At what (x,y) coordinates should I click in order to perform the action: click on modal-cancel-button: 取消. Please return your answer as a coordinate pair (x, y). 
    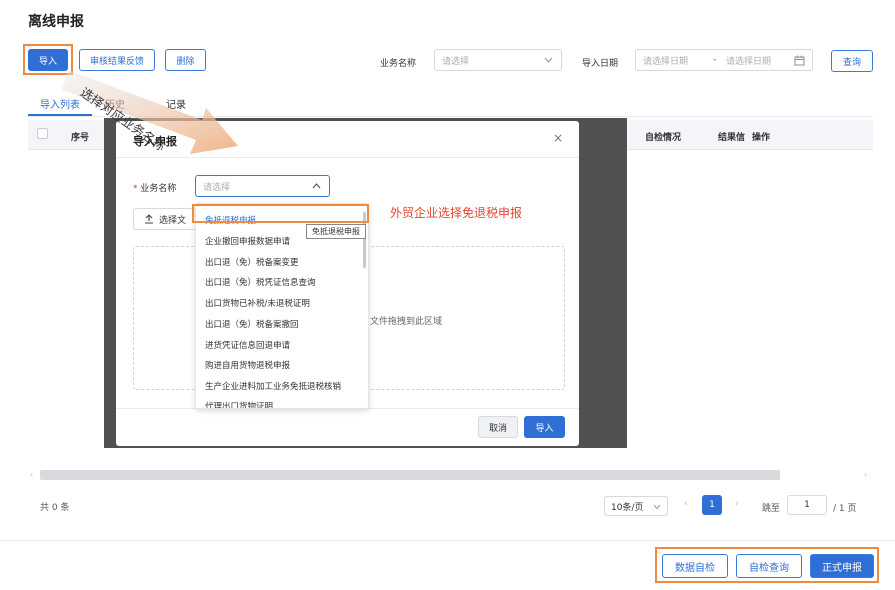
    Looking at the image, I should click on (498, 427).